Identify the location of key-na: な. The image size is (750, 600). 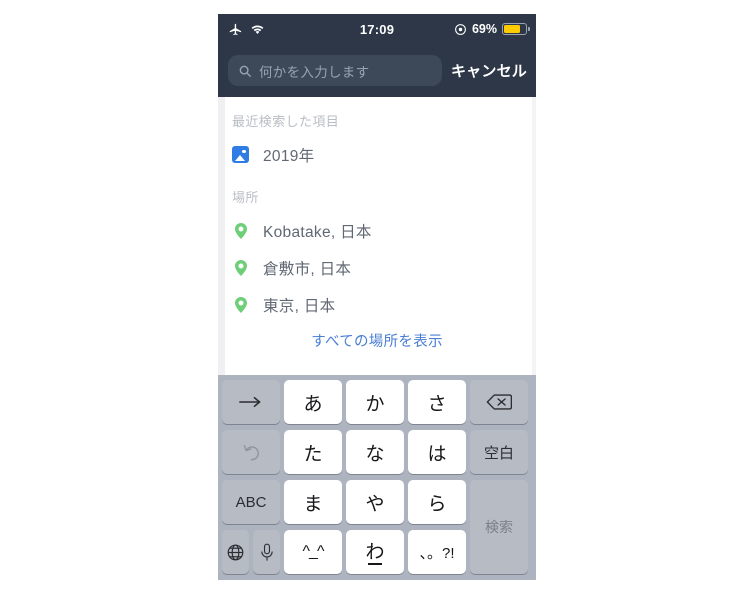
(375, 452).